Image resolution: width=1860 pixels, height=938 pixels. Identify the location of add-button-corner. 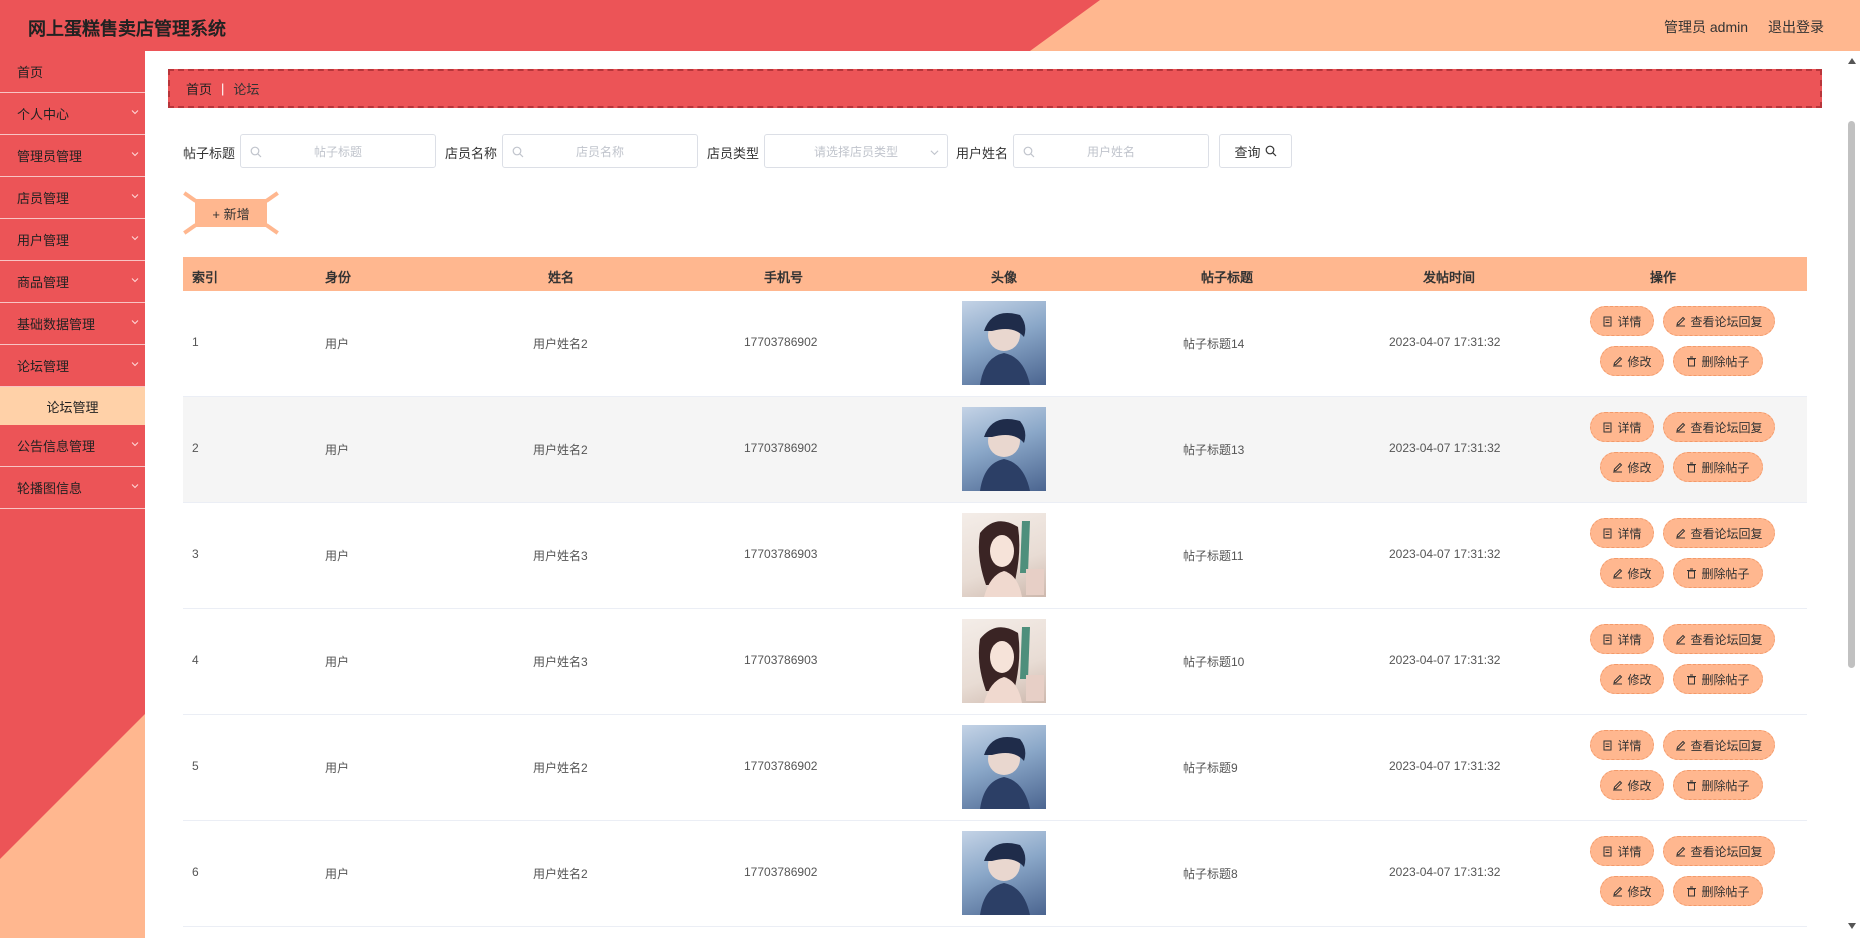
(272, 197).